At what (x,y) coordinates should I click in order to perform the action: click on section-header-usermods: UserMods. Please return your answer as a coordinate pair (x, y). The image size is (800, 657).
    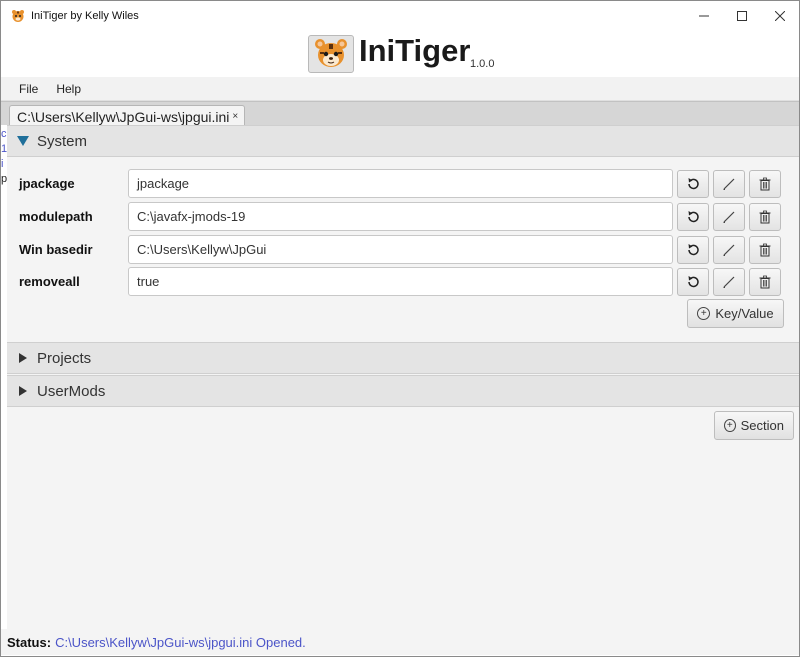
    Looking at the image, I should click on (403, 391).